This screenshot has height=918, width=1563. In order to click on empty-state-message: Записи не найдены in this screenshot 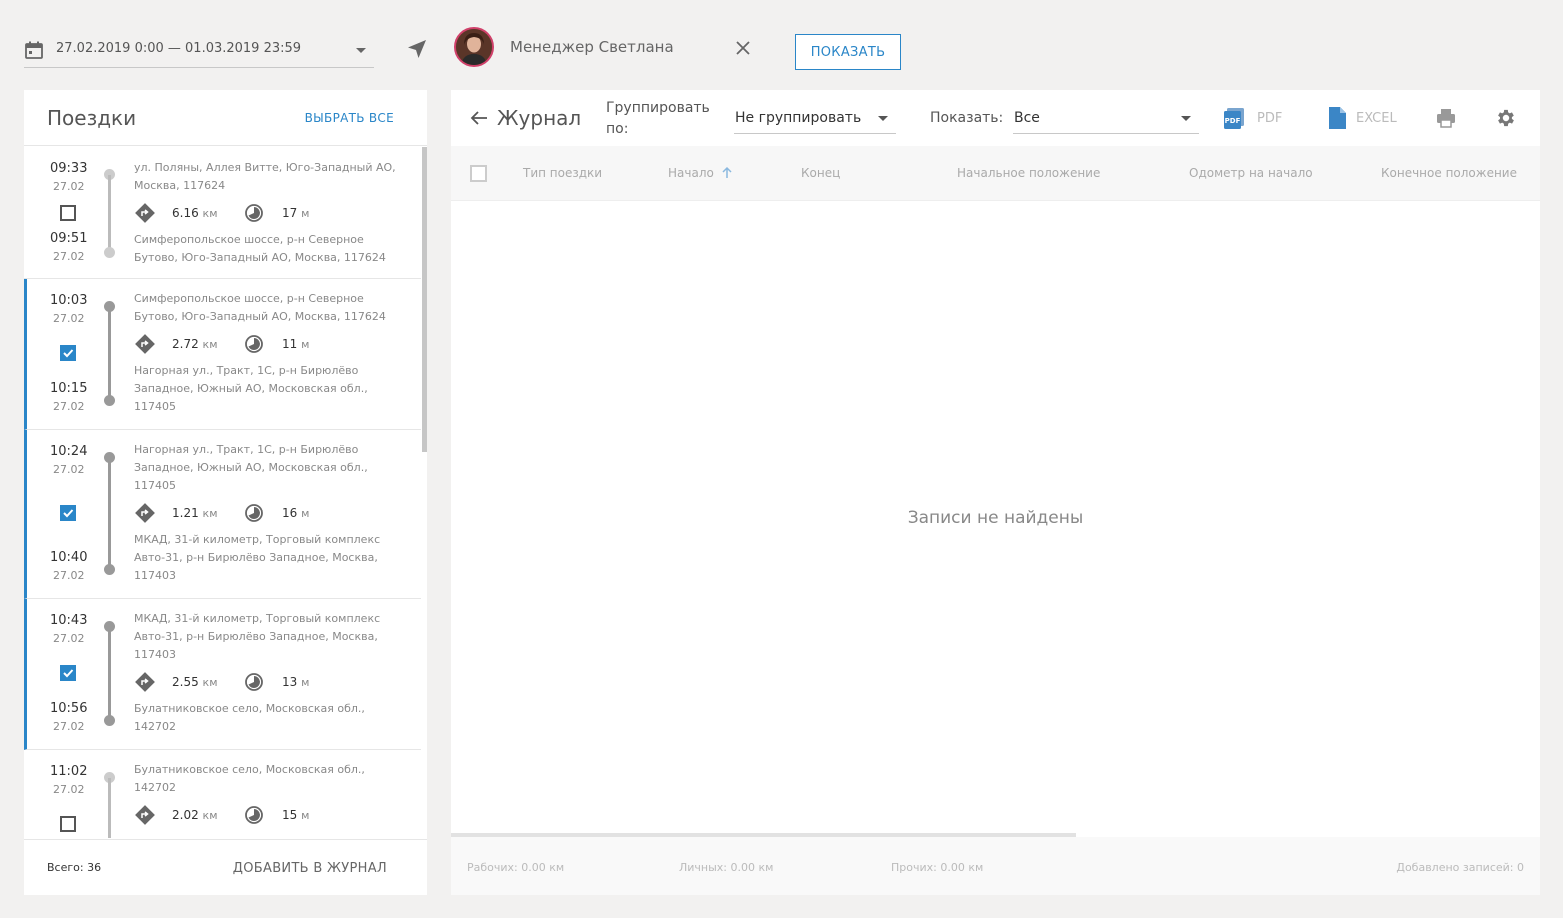, I will do `click(995, 518)`.